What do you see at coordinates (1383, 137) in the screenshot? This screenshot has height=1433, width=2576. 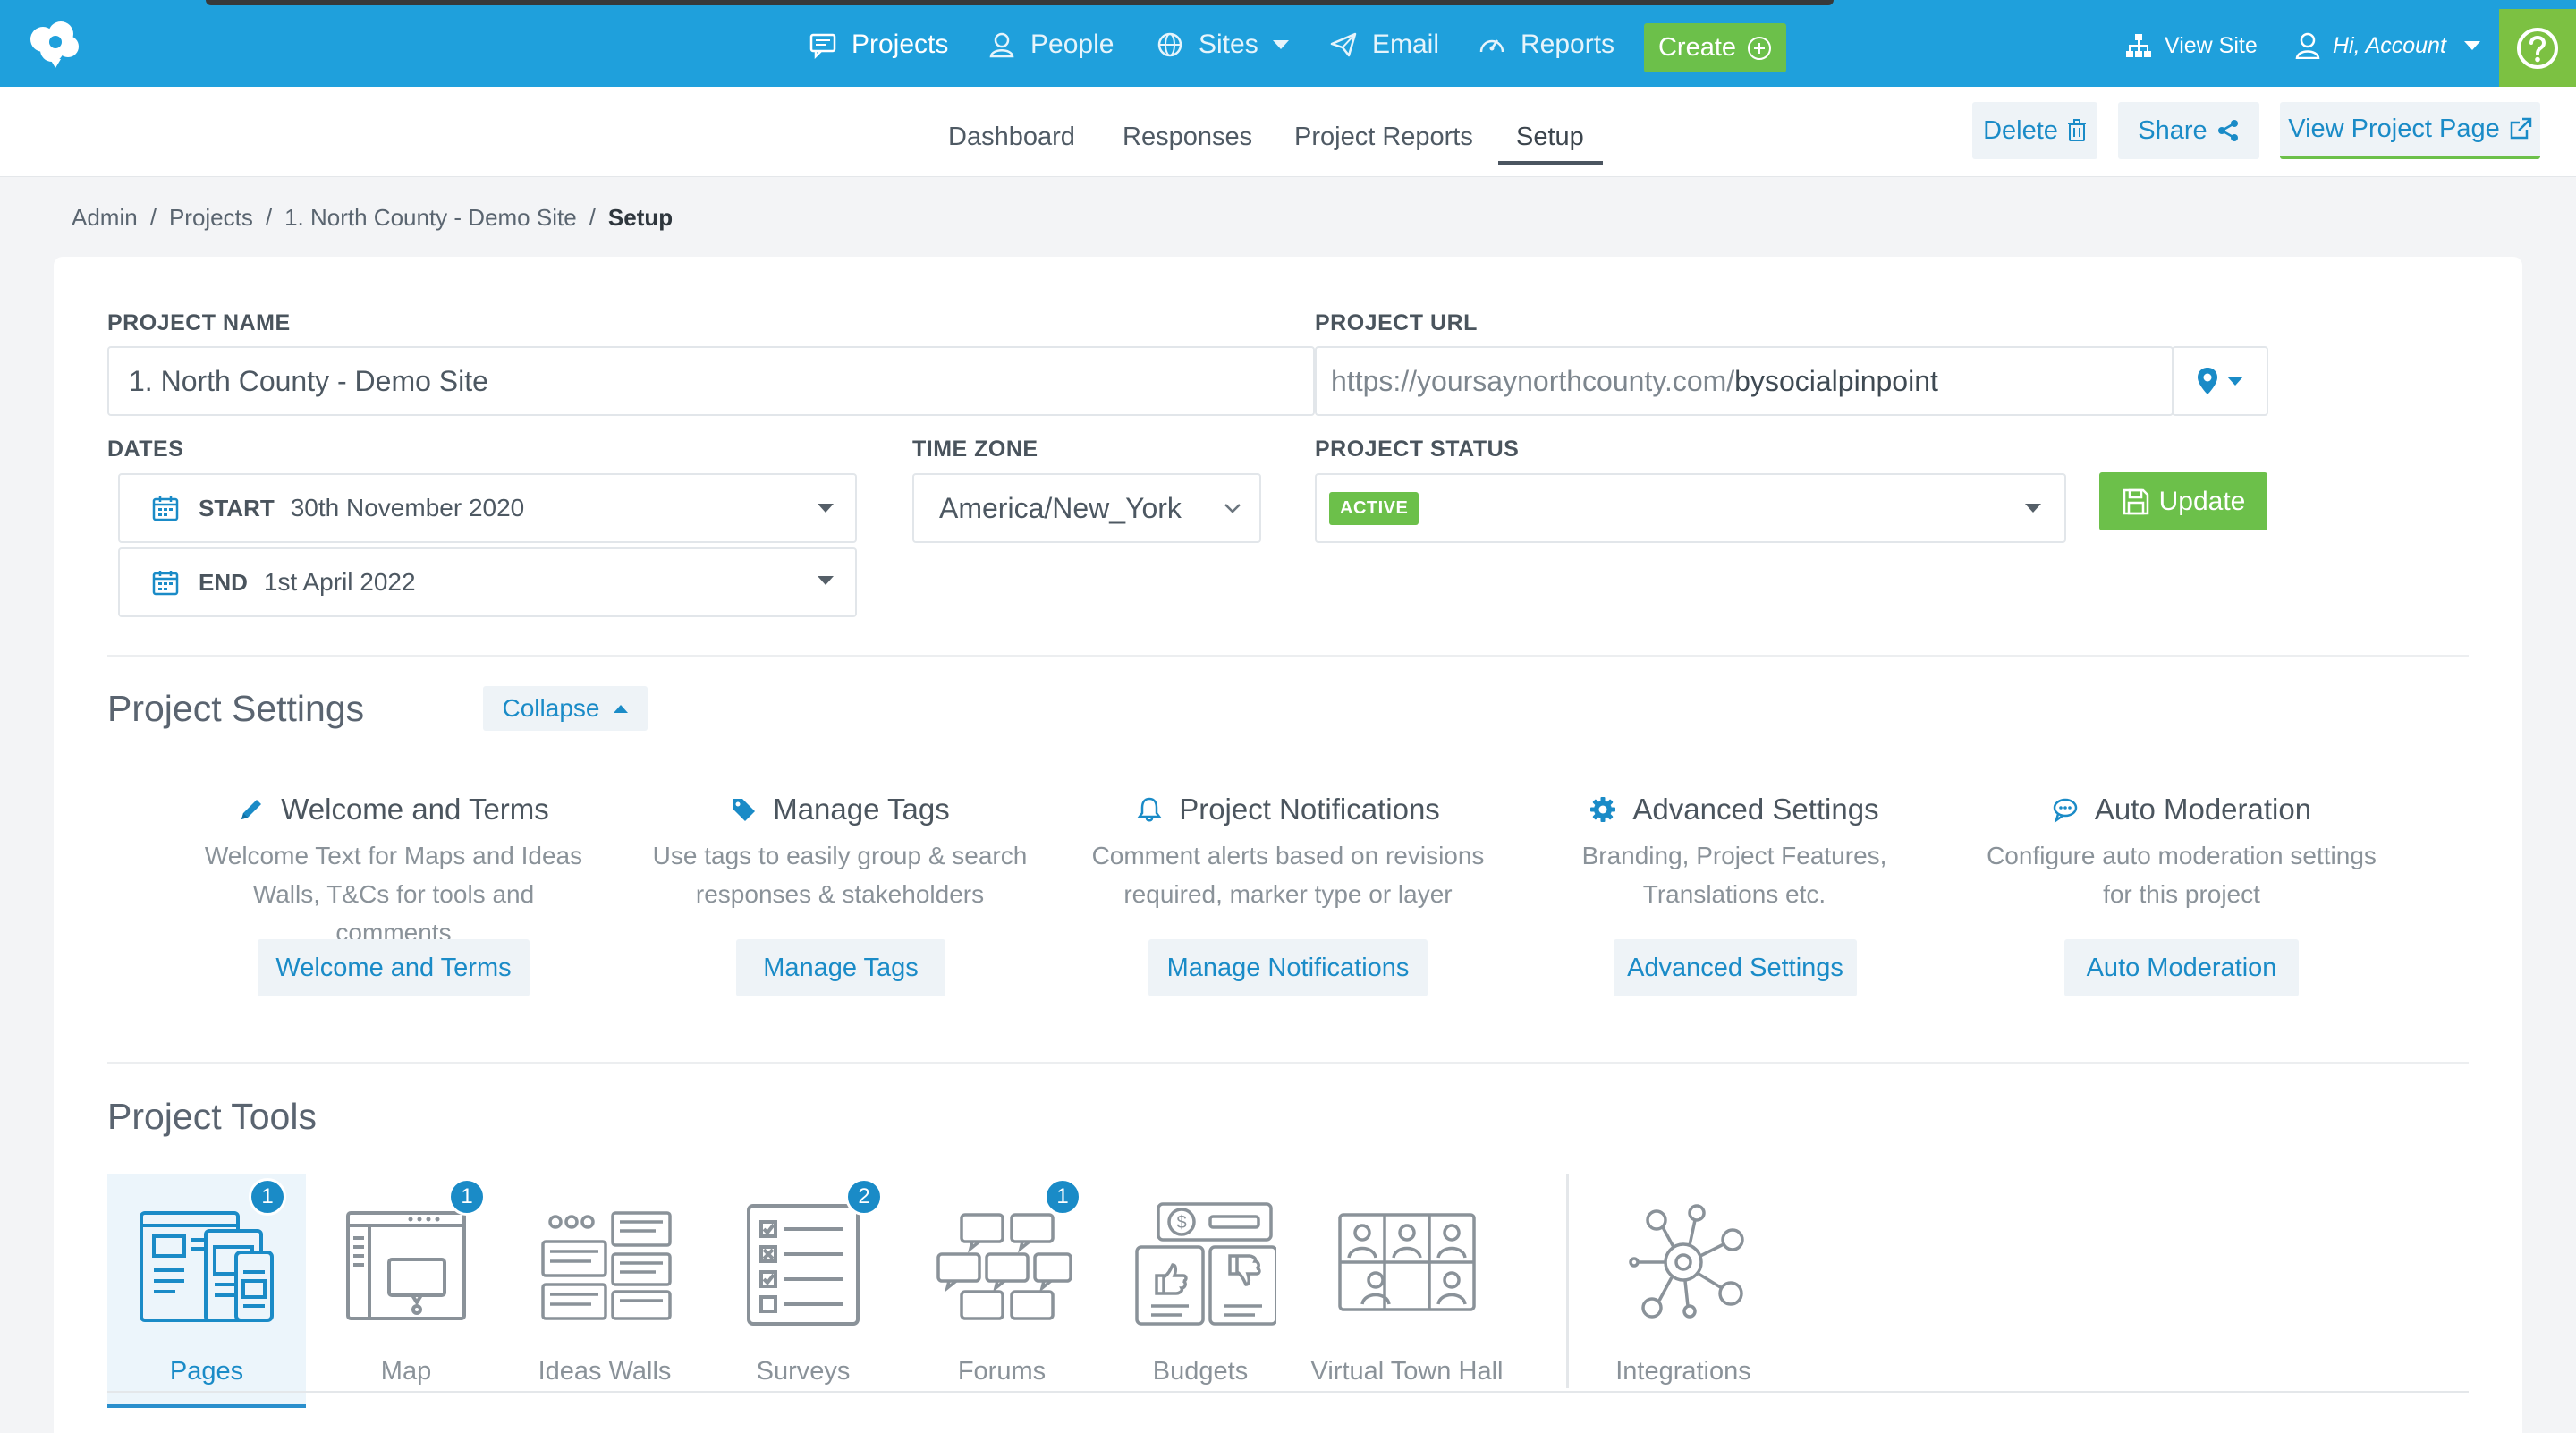 I see `tab-project-reports: Project Reports` at bounding box center [1383, 137].